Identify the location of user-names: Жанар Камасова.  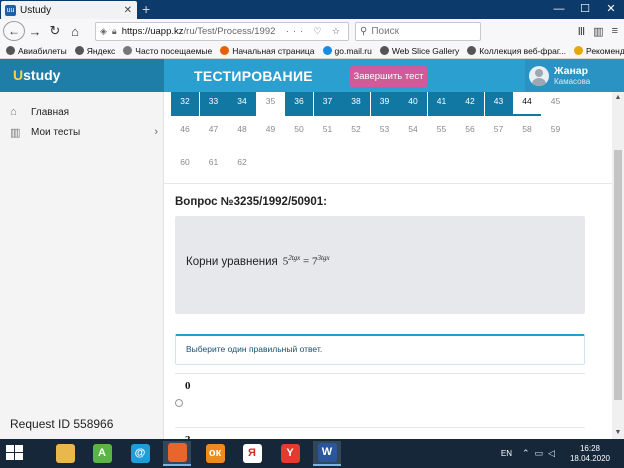
(572, 75).